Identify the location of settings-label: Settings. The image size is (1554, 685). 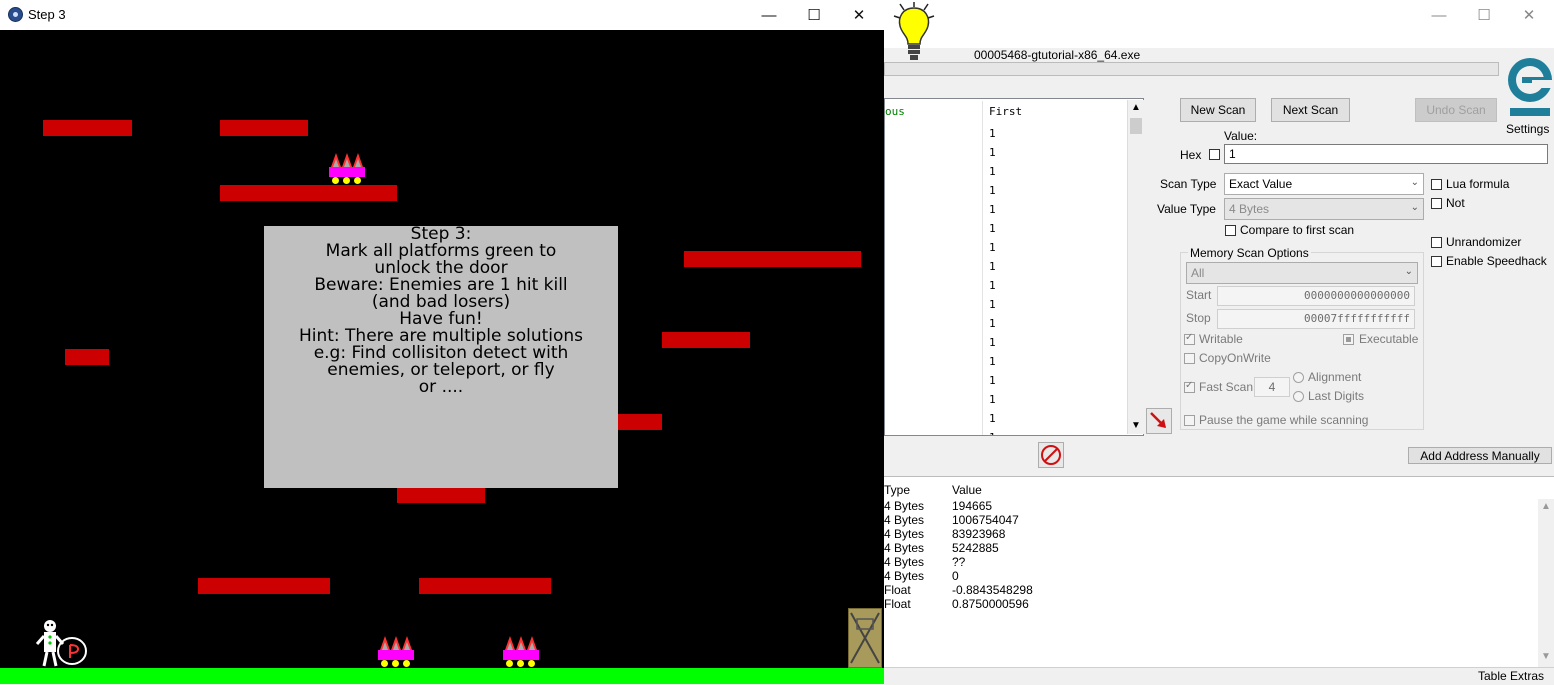
(1527, 129).